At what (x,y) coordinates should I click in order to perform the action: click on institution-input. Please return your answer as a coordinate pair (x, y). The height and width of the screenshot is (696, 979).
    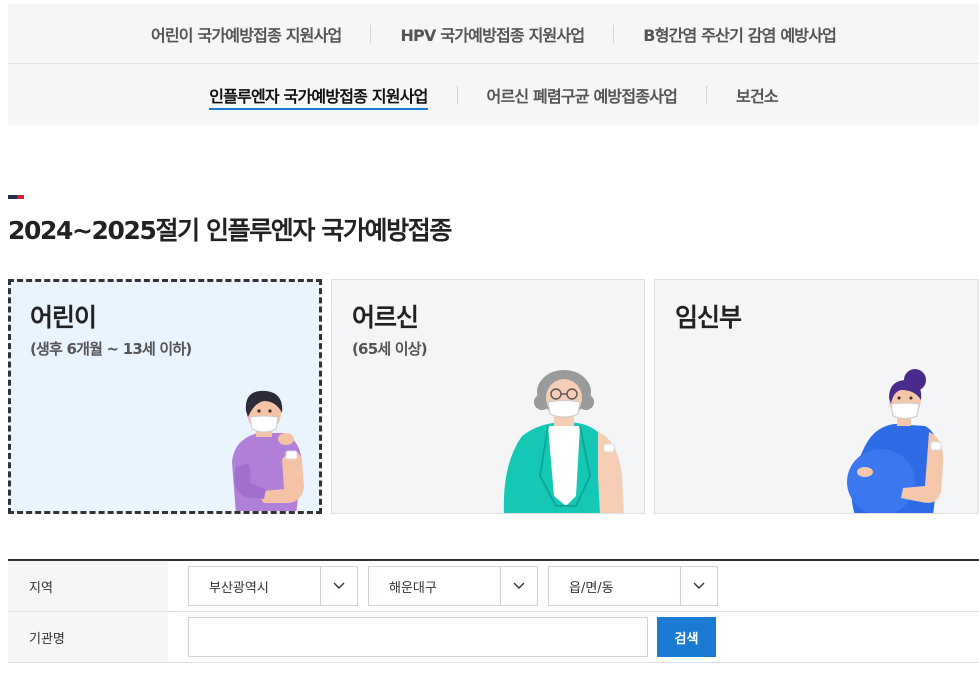
    Looking at the image, I should click on (418, 637).